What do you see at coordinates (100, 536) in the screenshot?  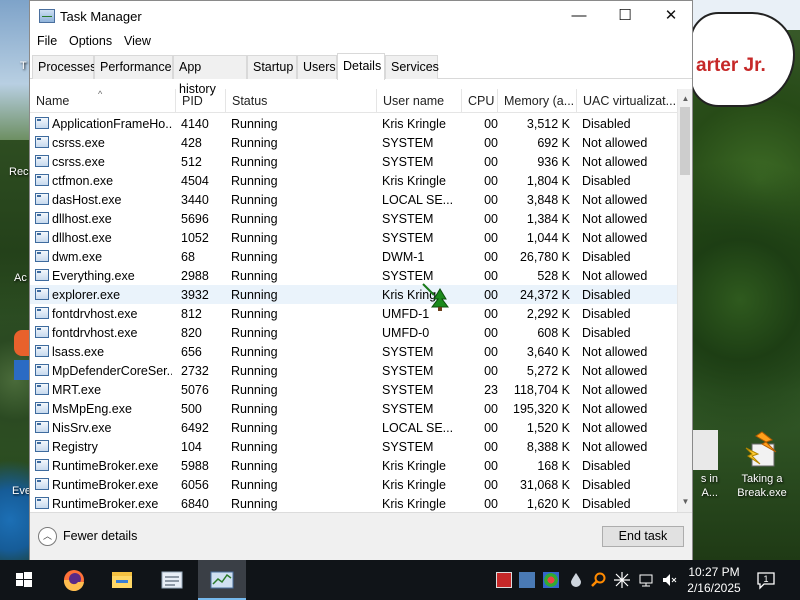 I see `fewer-details-link: Fewer details` at bounding box center [100, 536].